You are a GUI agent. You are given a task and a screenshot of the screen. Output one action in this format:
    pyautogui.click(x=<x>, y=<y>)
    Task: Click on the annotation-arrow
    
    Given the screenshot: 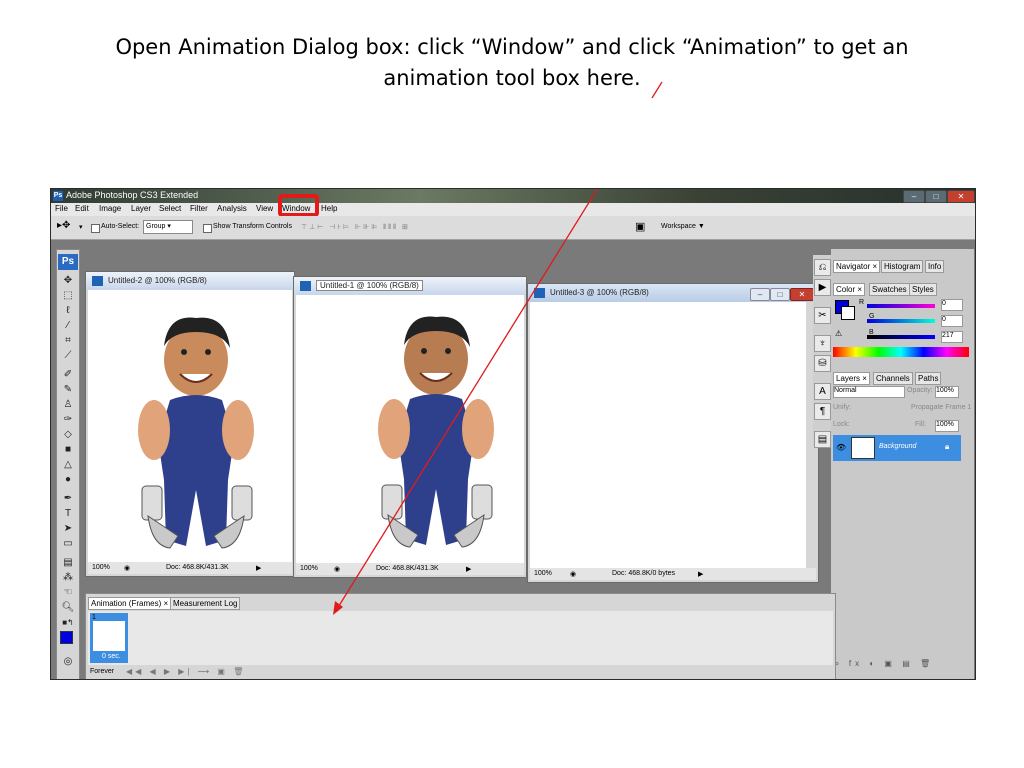 What is the action you would take?
    pyautogui.click(x=466, y=402)
    